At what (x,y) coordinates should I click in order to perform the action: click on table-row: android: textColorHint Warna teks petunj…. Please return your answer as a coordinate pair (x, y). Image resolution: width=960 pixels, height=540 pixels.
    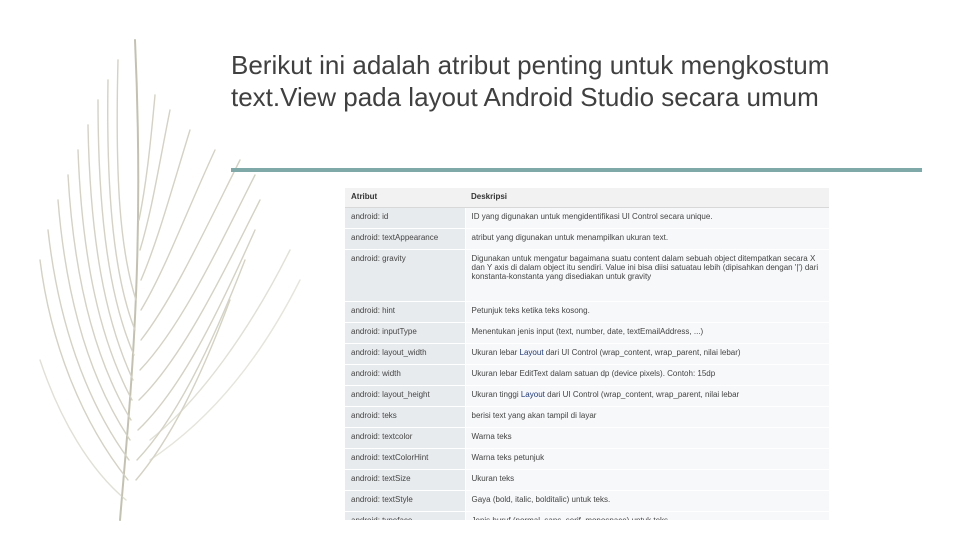
    Looking at the image, I should click on (587, 459).